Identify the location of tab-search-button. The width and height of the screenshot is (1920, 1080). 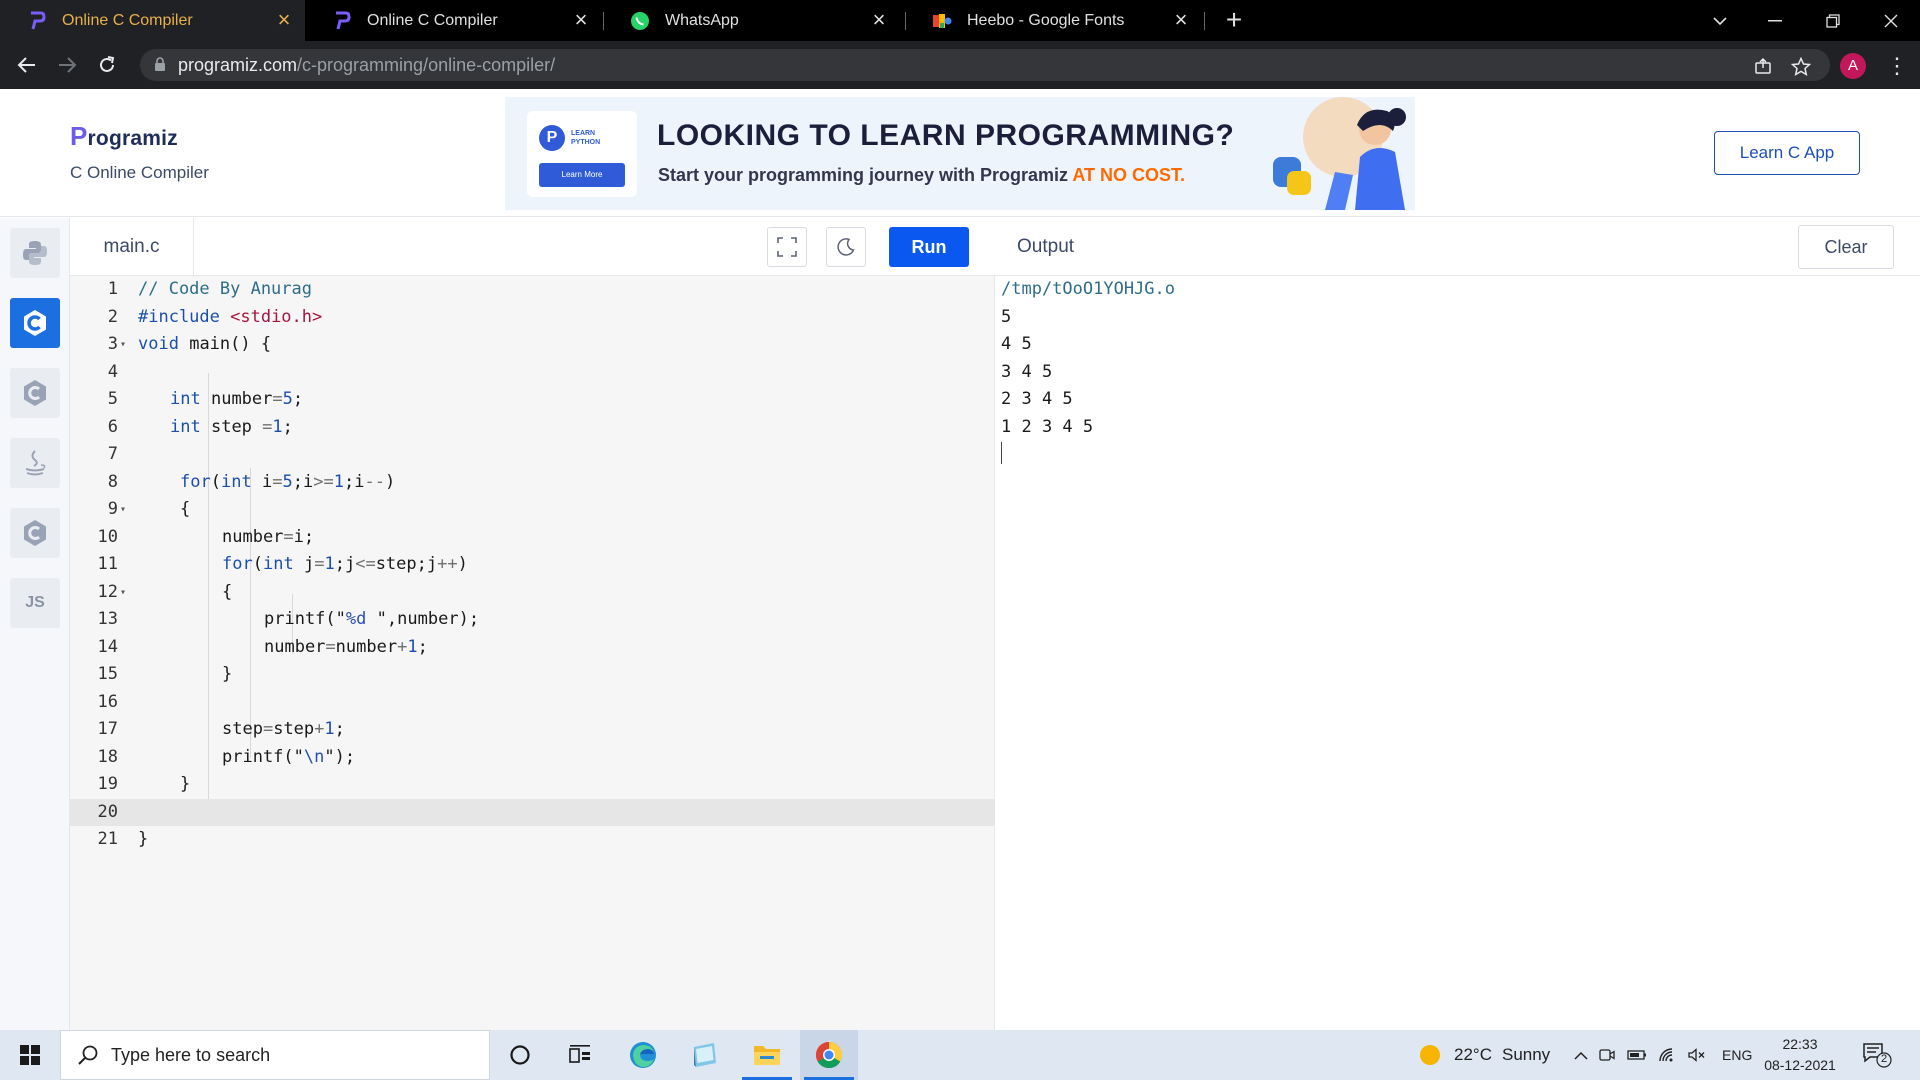
(1720, 20).